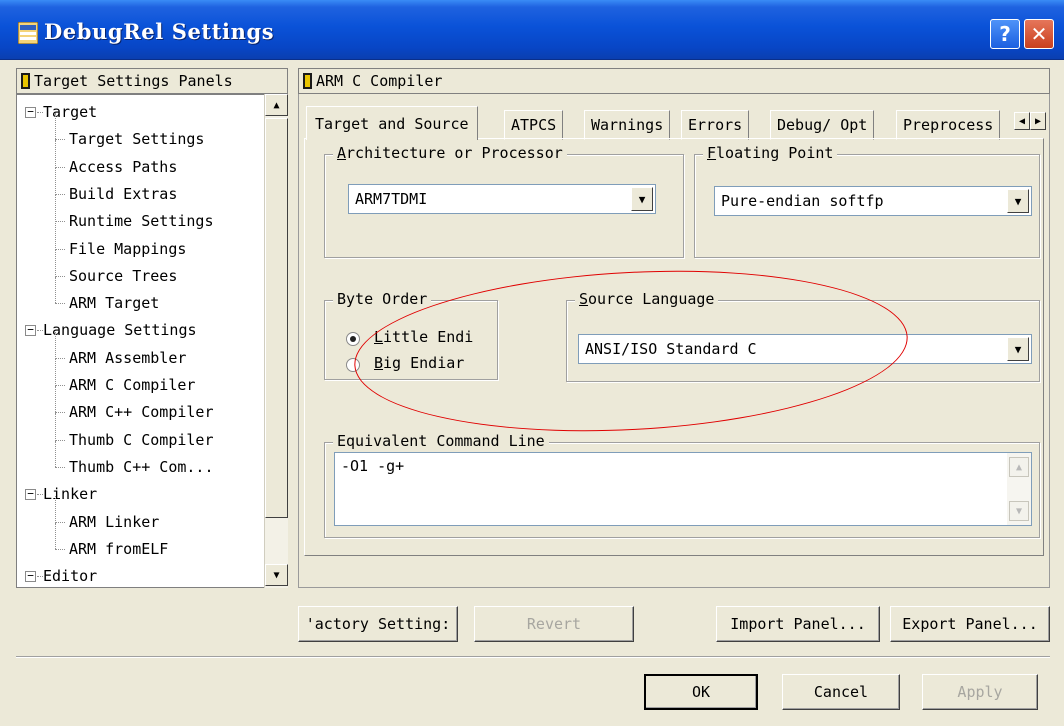  What do you see at coordinates (423, 337) in the screenshot?
I see `little-endian-label: Little Endi` at bounding box center [423, 337].